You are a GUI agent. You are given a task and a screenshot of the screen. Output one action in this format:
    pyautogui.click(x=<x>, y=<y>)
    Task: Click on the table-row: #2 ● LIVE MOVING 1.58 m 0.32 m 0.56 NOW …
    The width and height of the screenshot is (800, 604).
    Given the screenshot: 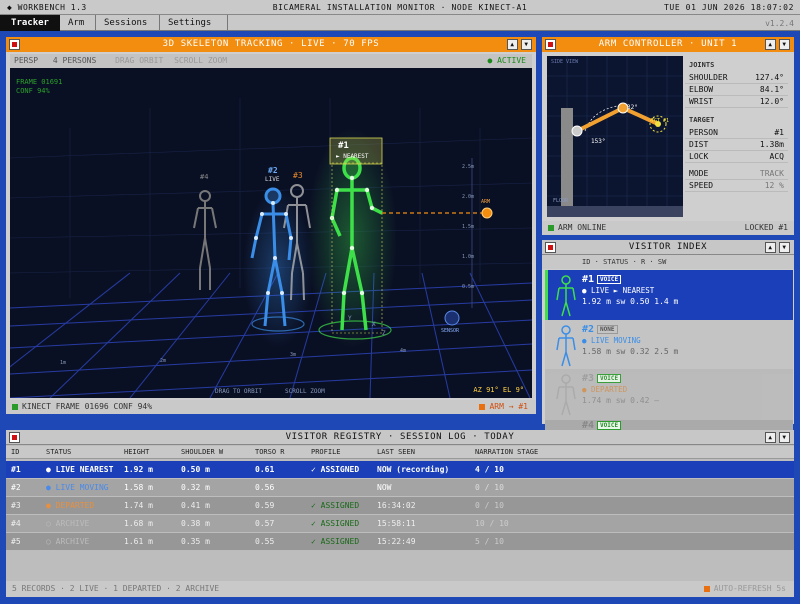 What is the action you would take?
    pyautogui.click(x=400, y=487)
    